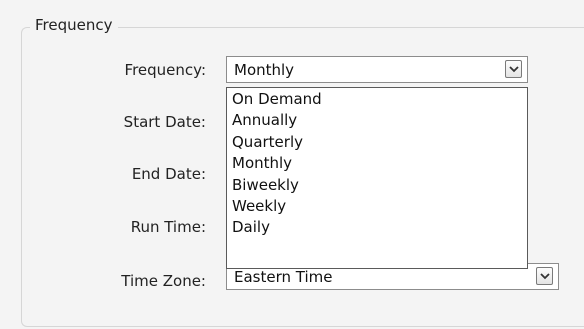  What do you see at coordinates (168, 227) in the screenshot?
I see `run-time-label: Run Time:` at bounding box center [168, 227].